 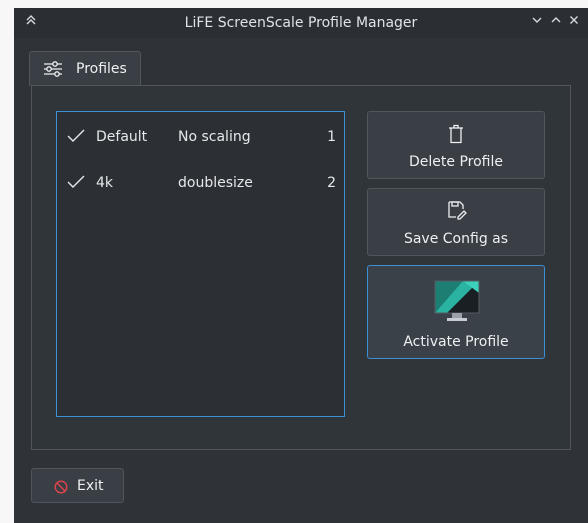 What do you see at coordinates (331, 183) in the screenshot?
I see `profile-number: 2` at bounding box center [331, 183].